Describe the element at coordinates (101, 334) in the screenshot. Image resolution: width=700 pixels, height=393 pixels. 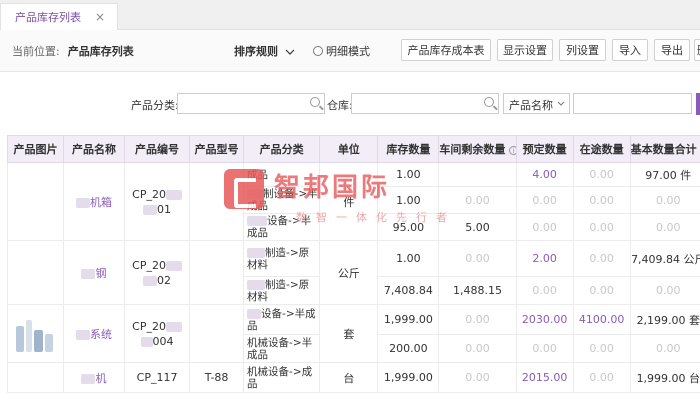
I see `product-name: 系统` at that location.